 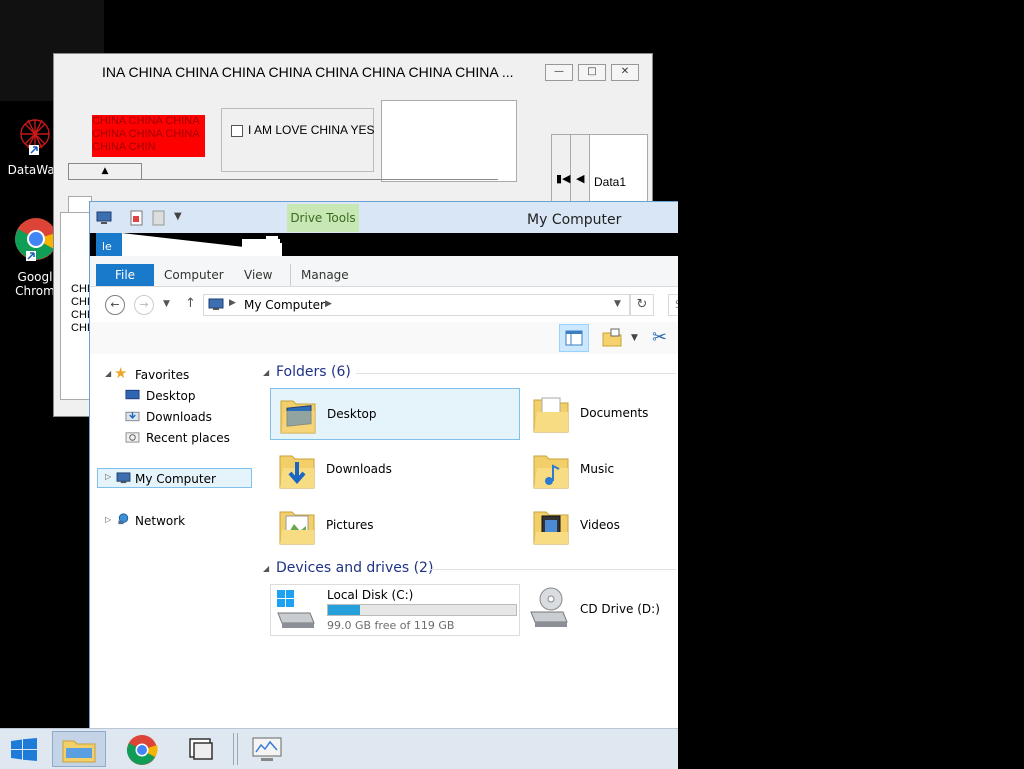 What do you see at coordinates (162, 375) in the screenshot?
I see `nav-favorites: Favorites` at bounding box center [162, 375].